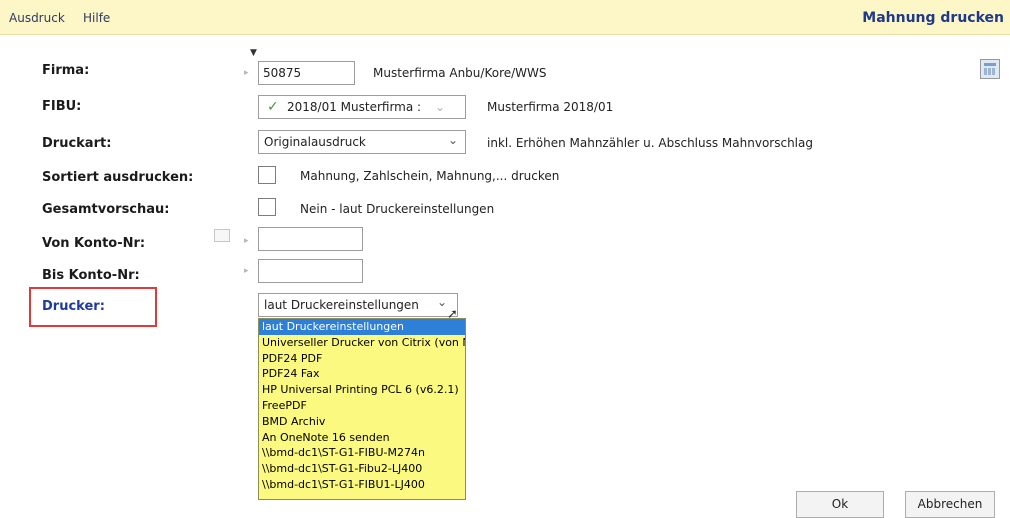  Describe the element at coordinates (96, 18) in the screenshot. I see `menu-hilfe: Hilfe` at that location.